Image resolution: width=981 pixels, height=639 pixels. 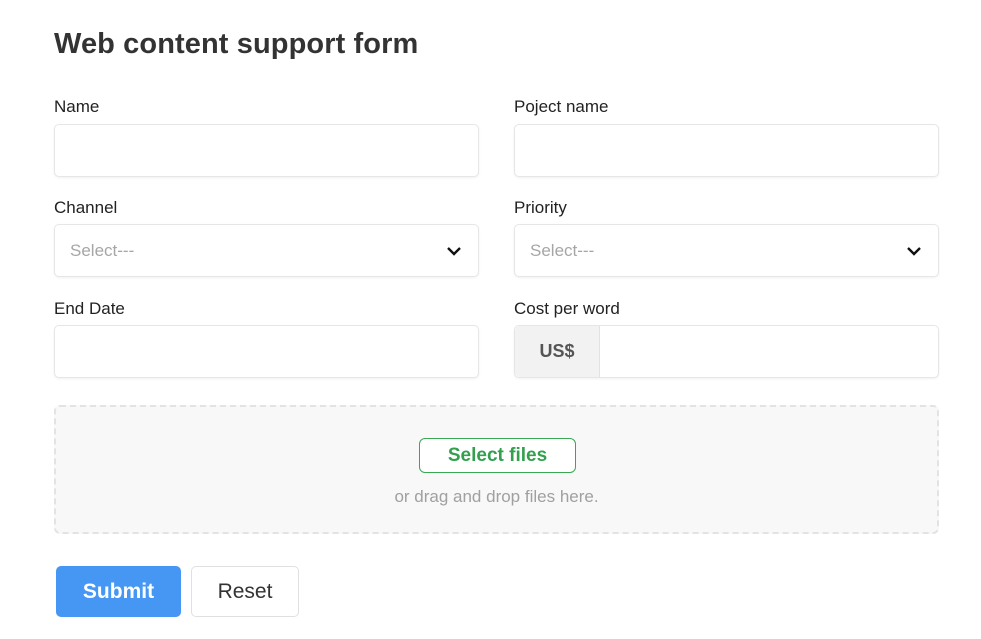 What do you see at coordinates (561, 106) in the screenshot?
I see `project-name-label: Poject name` at bounding box center [561, 106].